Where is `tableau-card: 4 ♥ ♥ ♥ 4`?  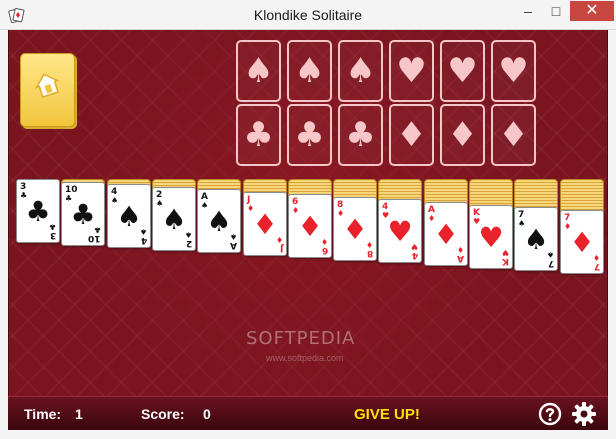
tableau-card: 4 ♥ ♥ ♥ 4 is located at coordinates (400, 231).